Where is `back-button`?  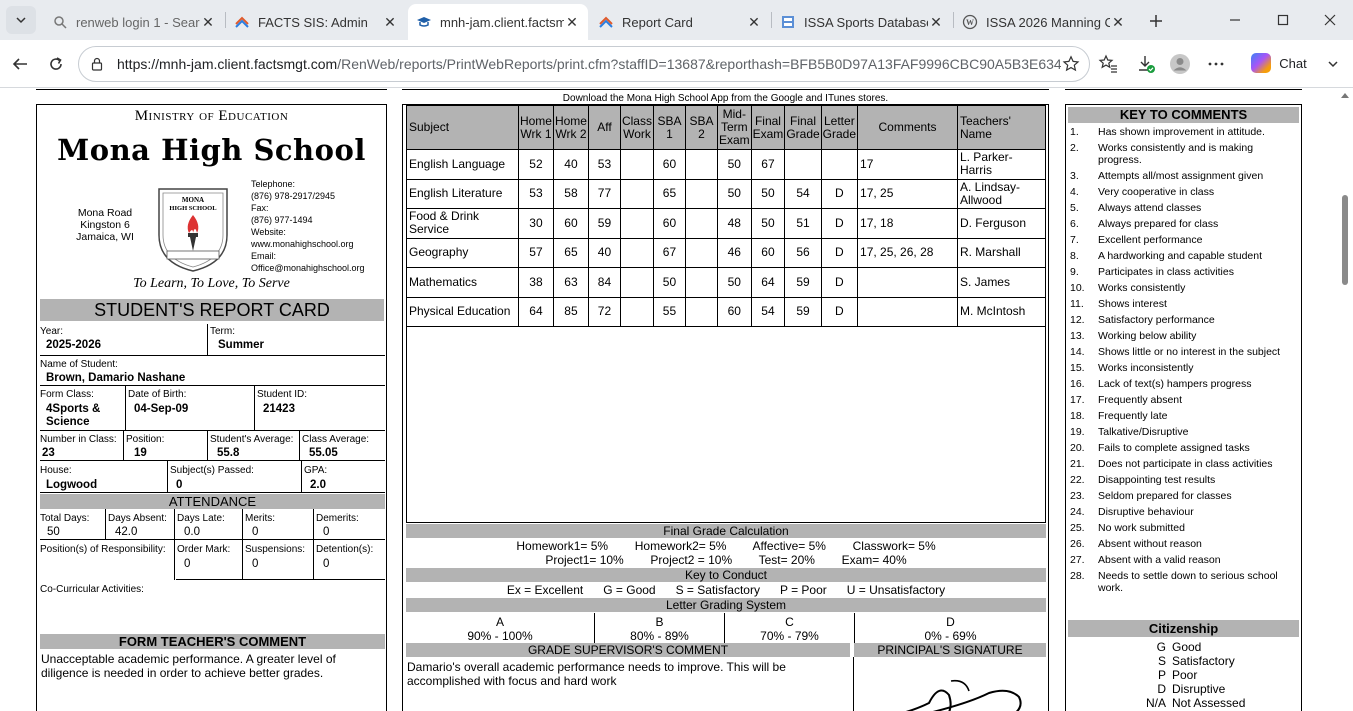 back-button is located at coordinates (20, 64).